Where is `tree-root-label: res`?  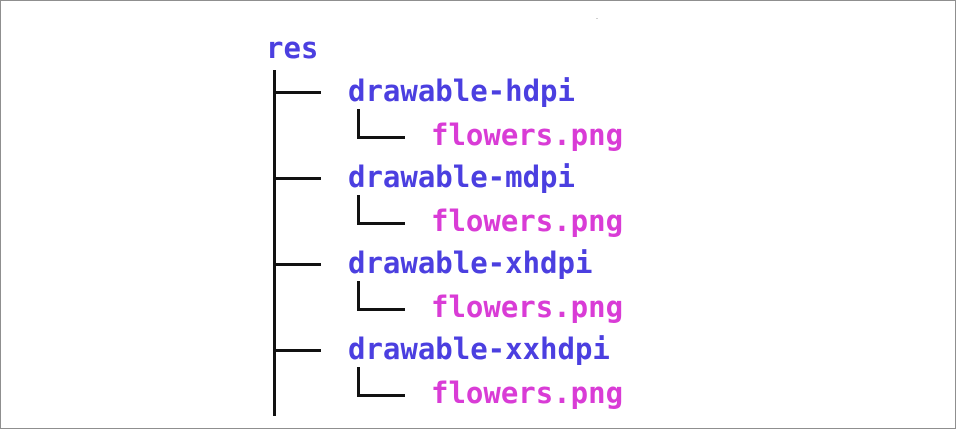
tree-root-label: res is located at coordinates (292, 48).